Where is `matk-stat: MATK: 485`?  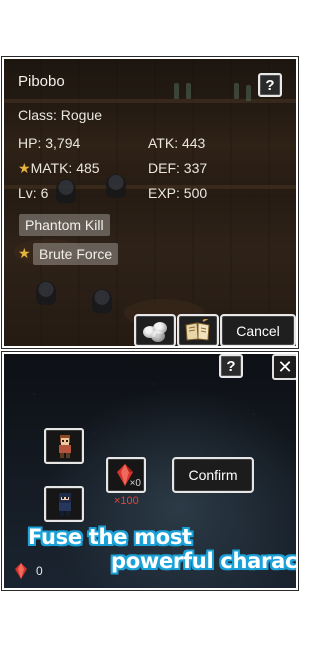 matk-stat: MATK: 485 is located at coordinates (65, 168).